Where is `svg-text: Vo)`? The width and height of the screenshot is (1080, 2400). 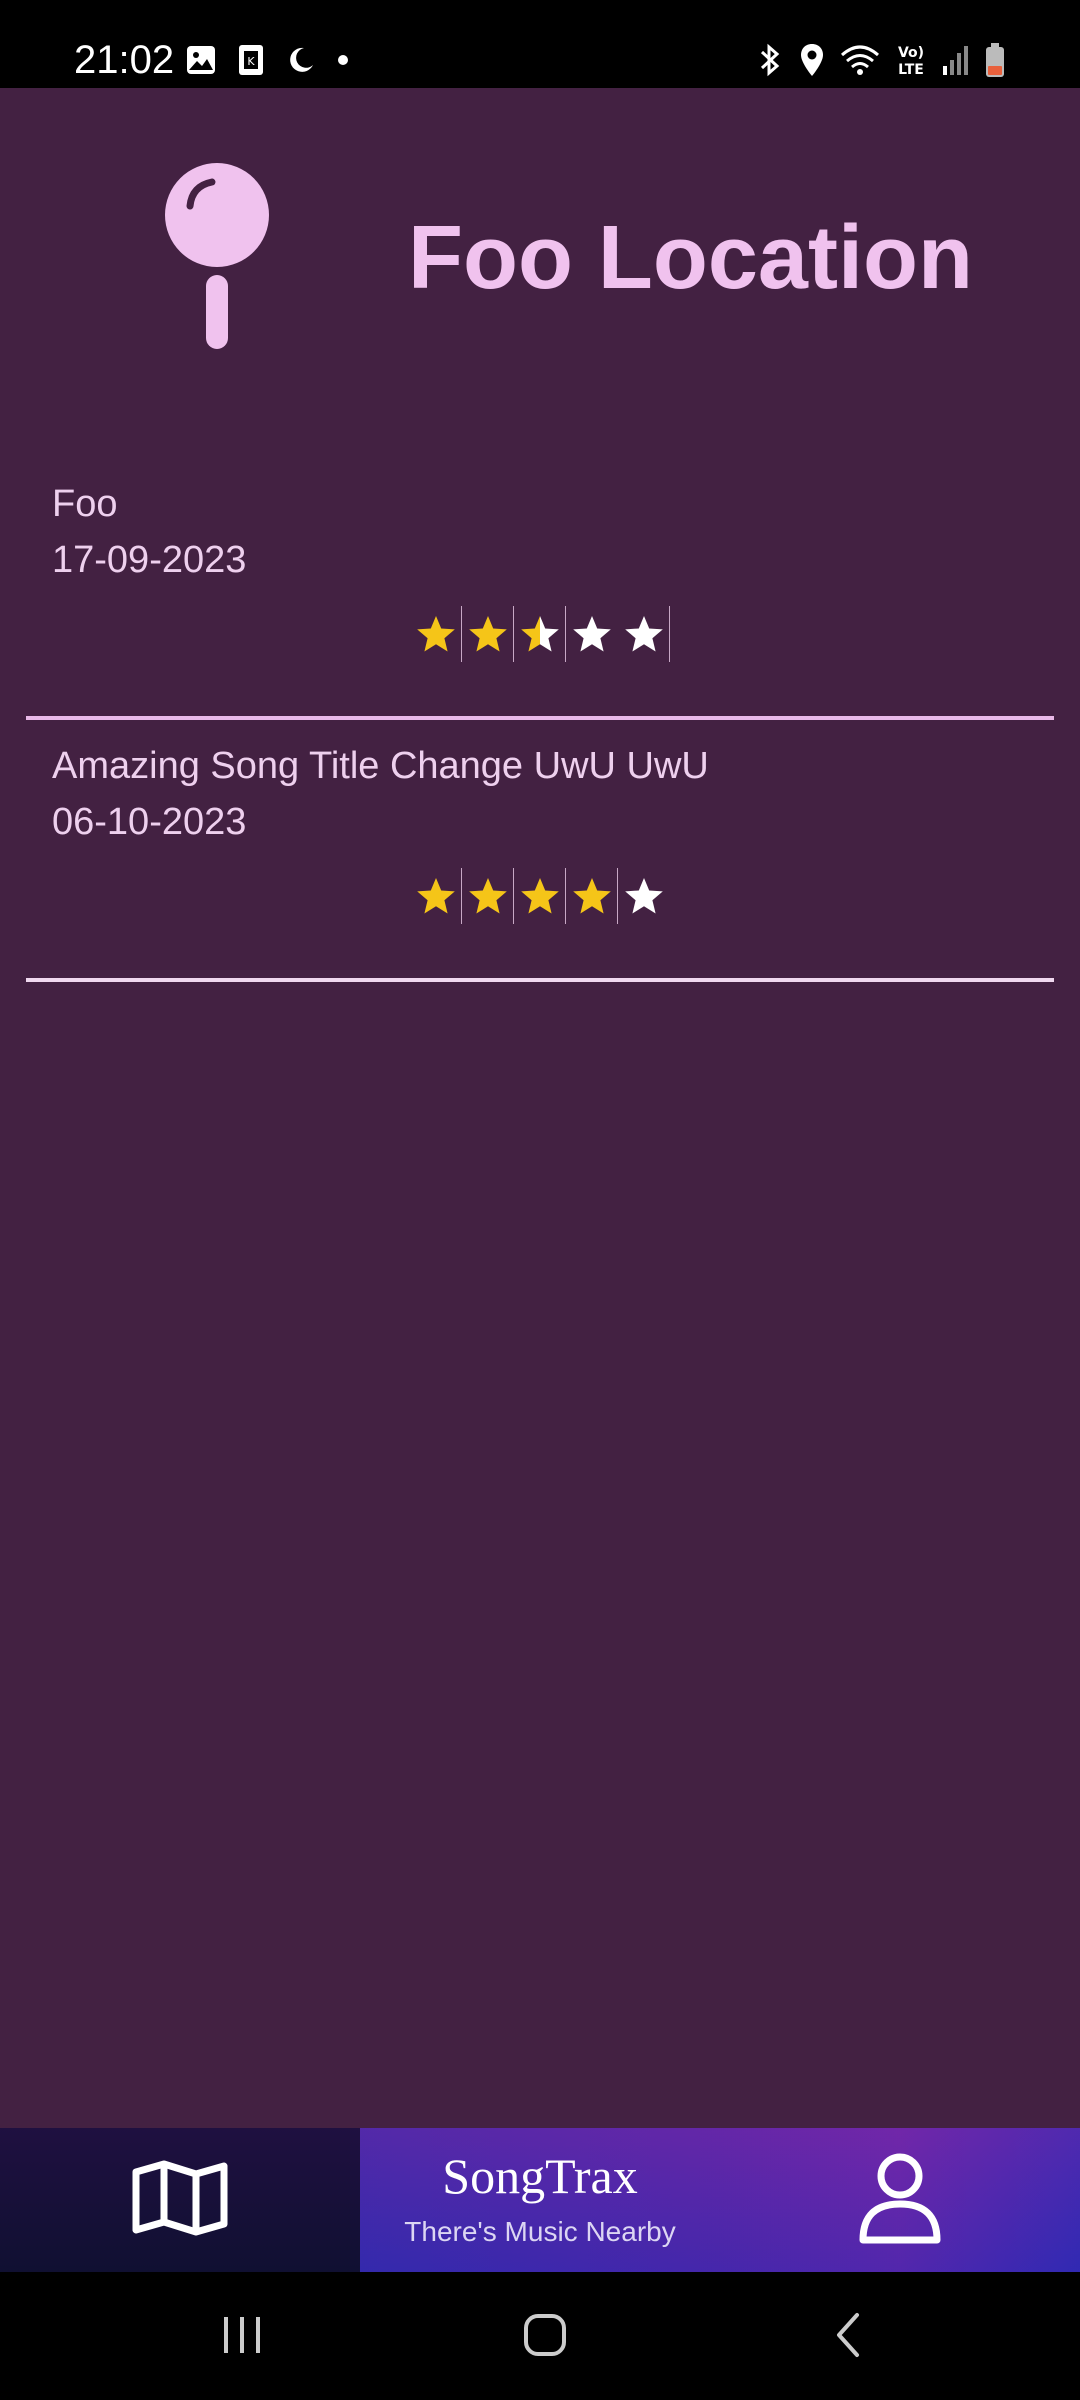 svg-text: Vo) is located at coordinates (911, 53).